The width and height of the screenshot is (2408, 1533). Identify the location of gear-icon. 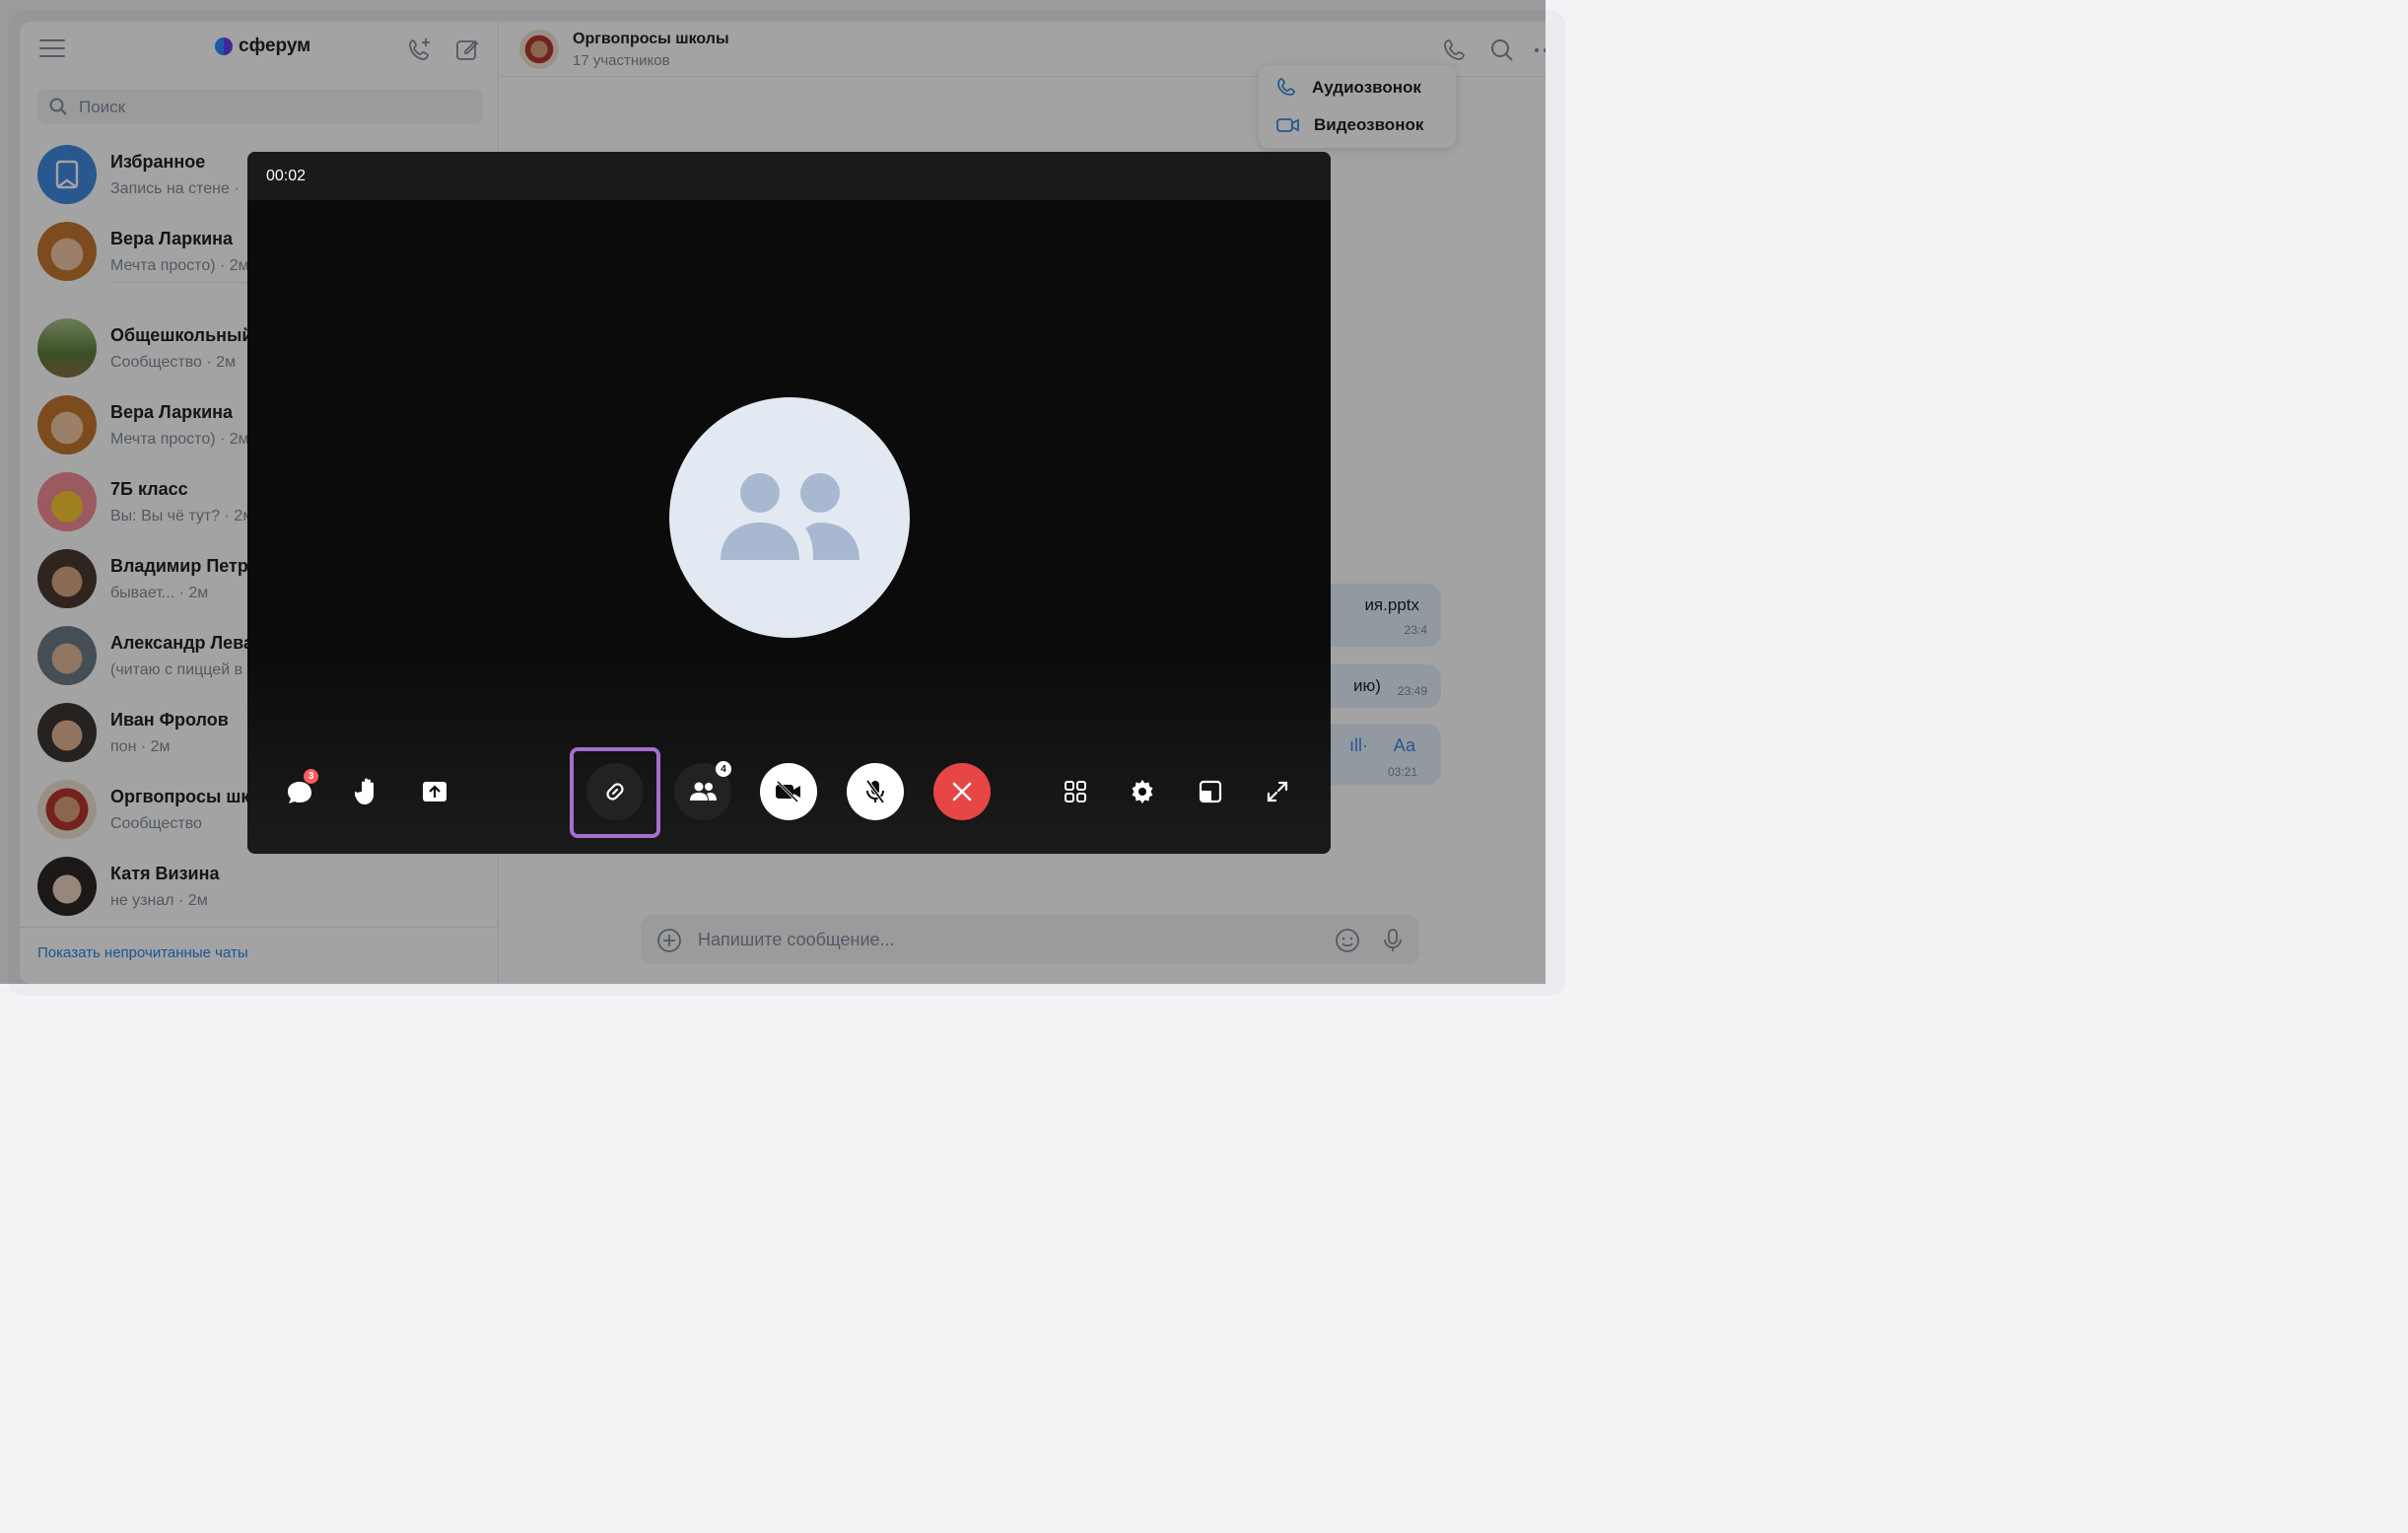
(1143, 792).